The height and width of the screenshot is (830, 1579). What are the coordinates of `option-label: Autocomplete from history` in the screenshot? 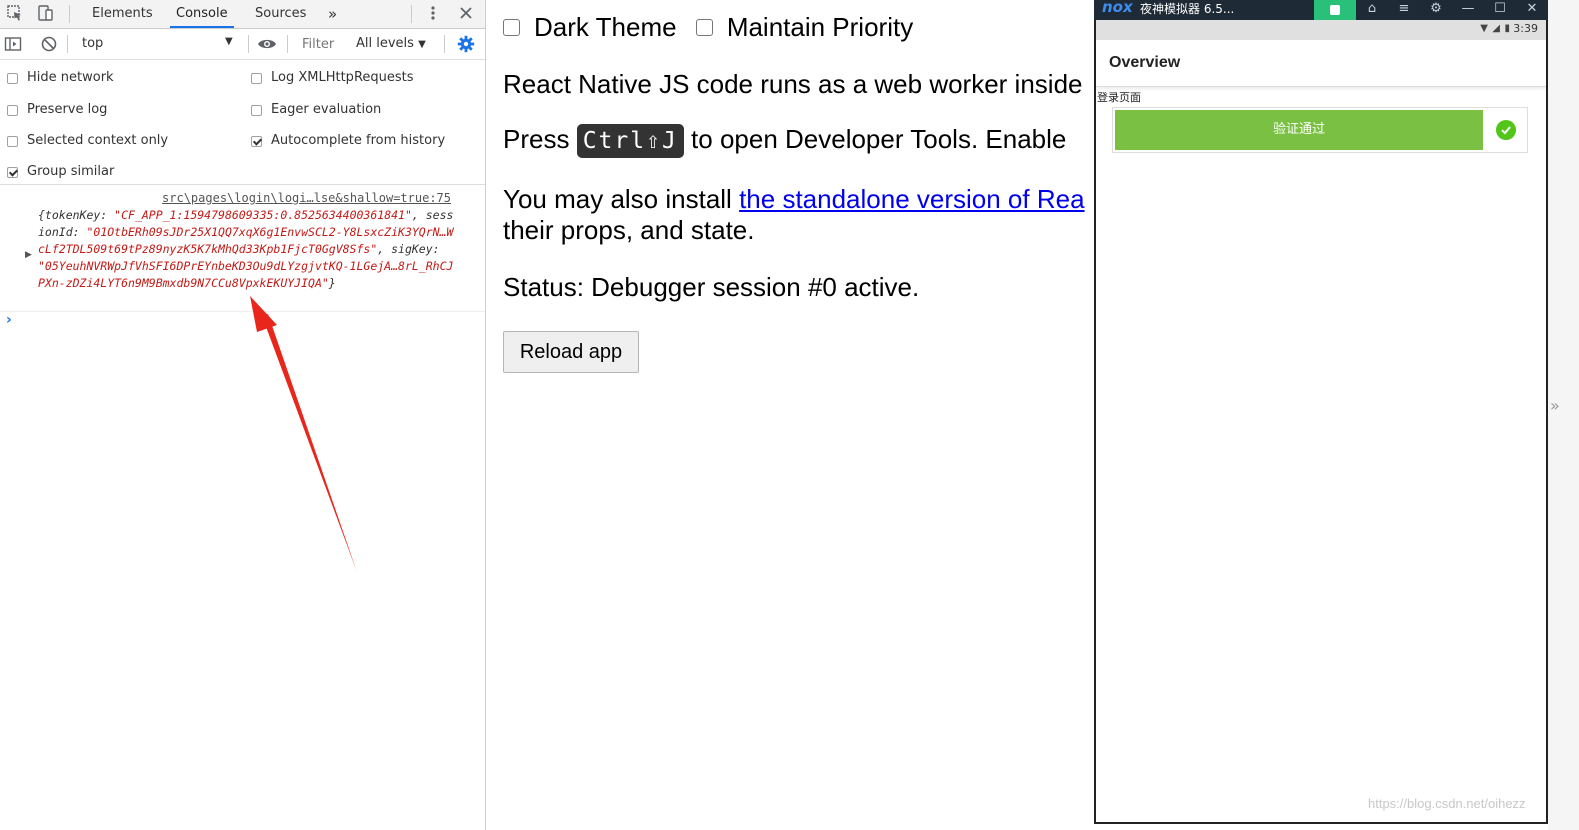 It's located at (358, 140).